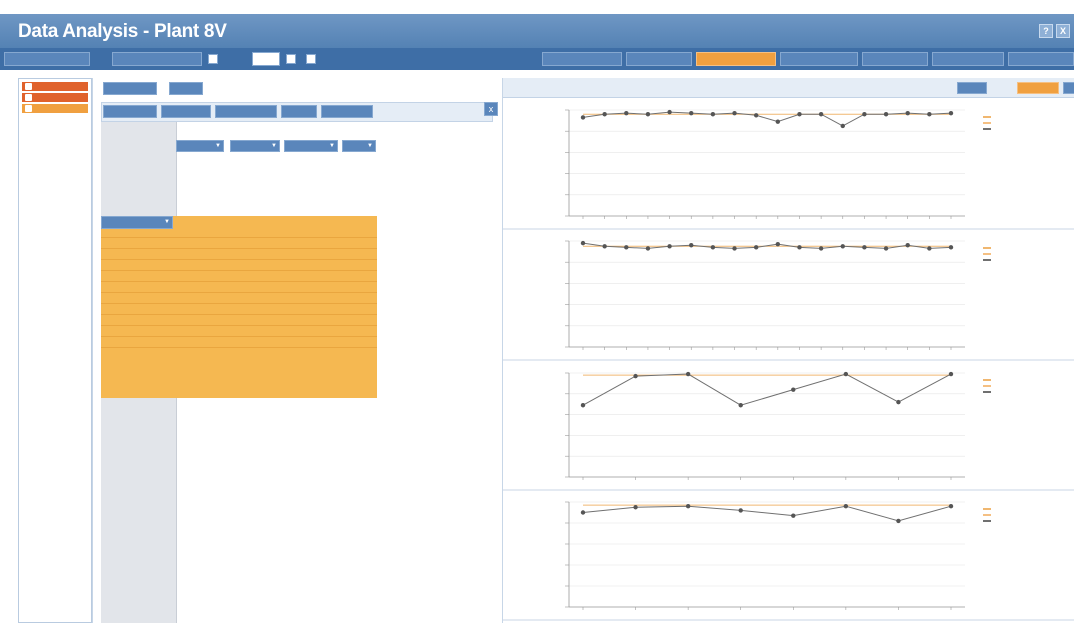 The width and height of the screenshot is (1074, 623). I want to click on toolbar-option-label, so click(345, 59).